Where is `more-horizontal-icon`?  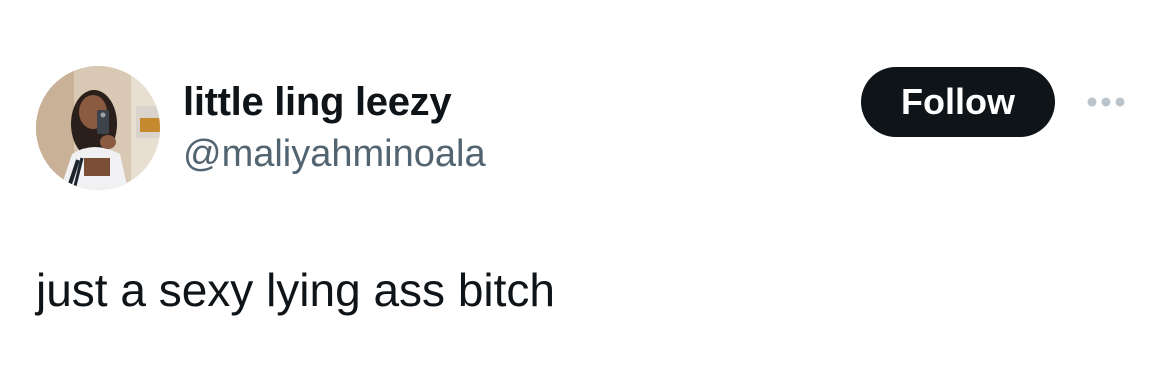
more-horizontal-icon is located at coordinates (1106, 102).